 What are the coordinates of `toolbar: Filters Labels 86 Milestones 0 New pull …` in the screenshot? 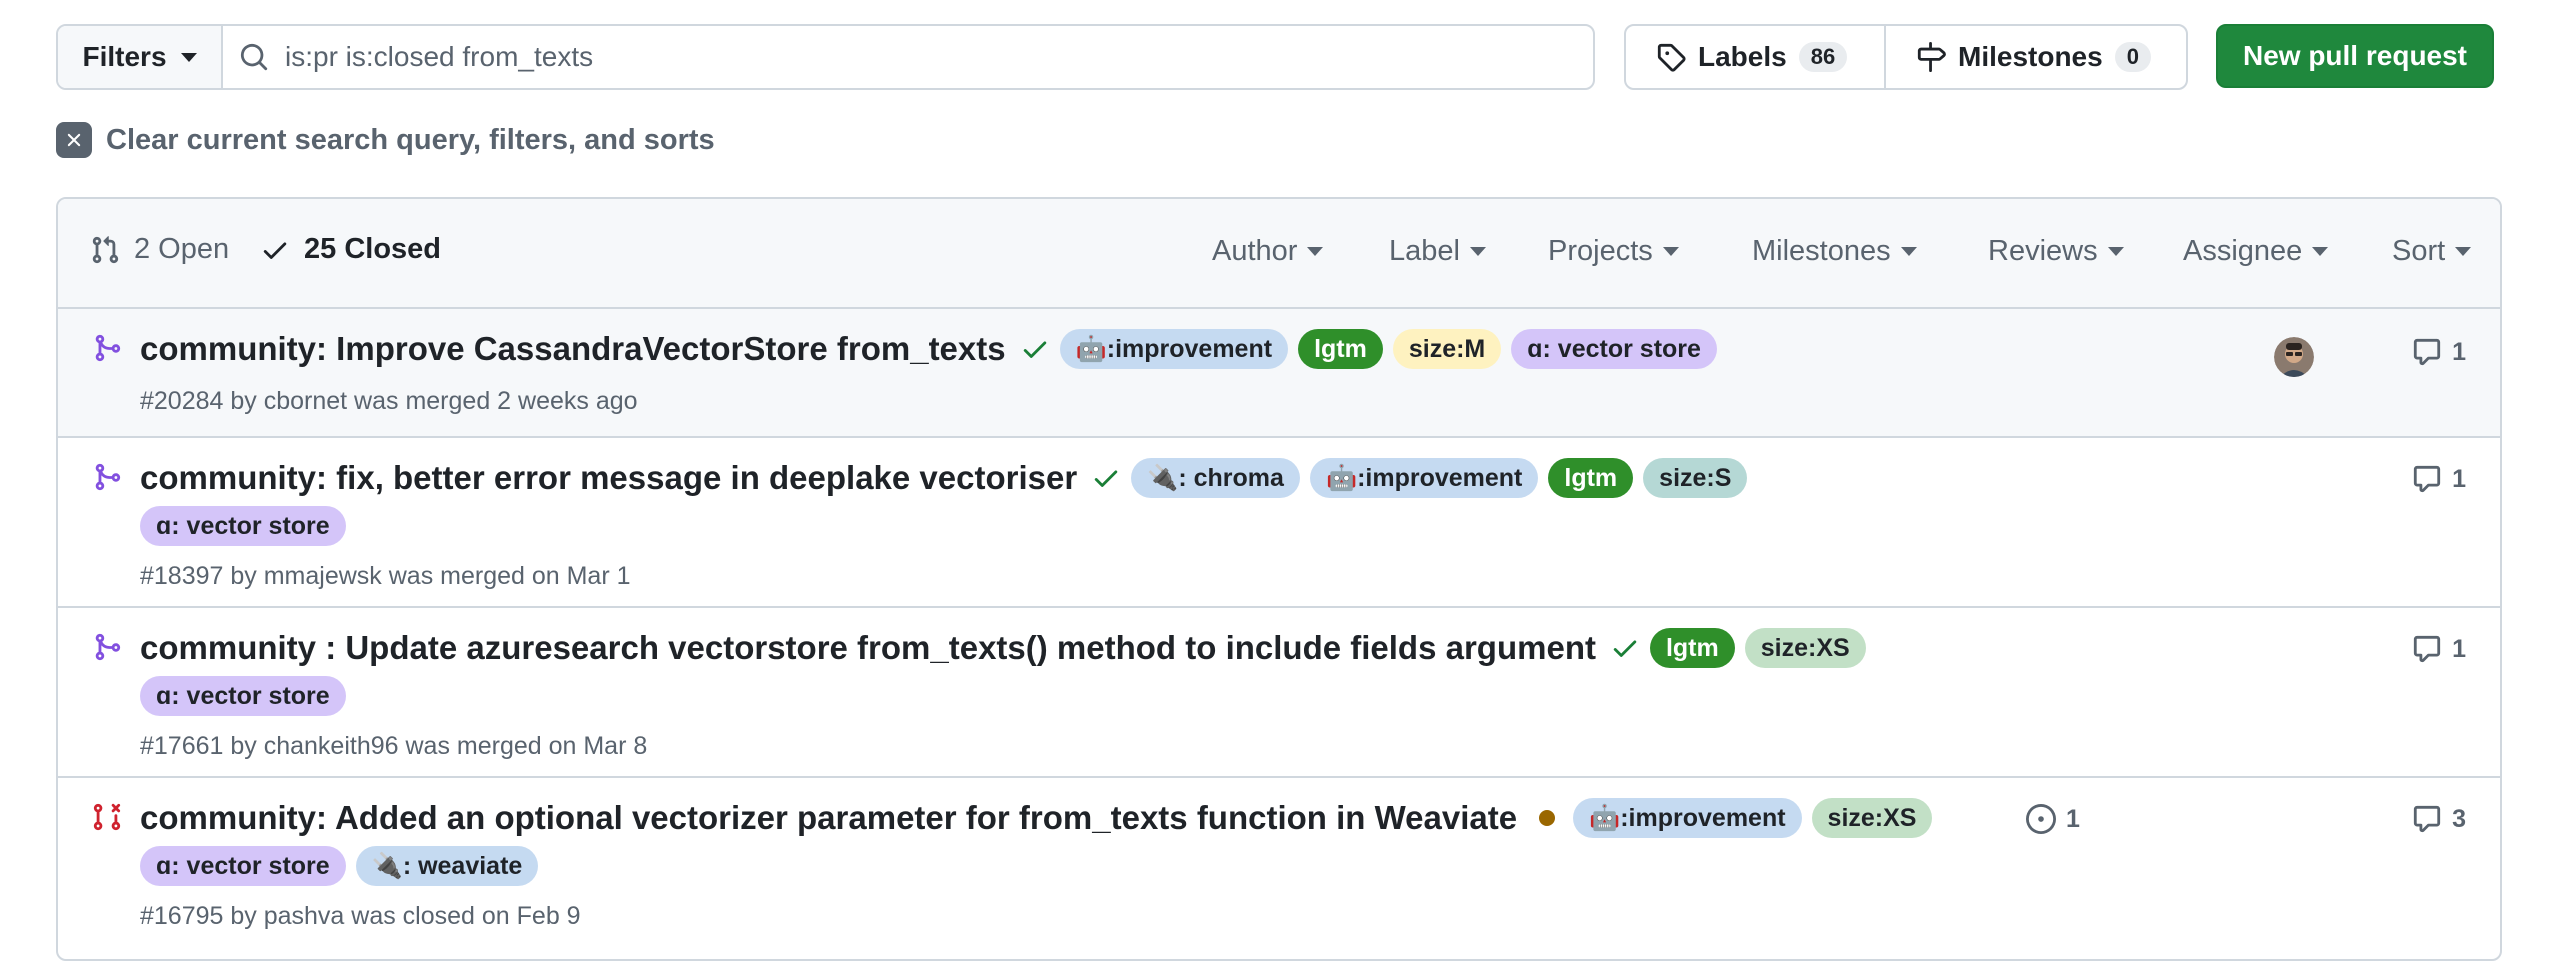 It's located at (1277, 57).